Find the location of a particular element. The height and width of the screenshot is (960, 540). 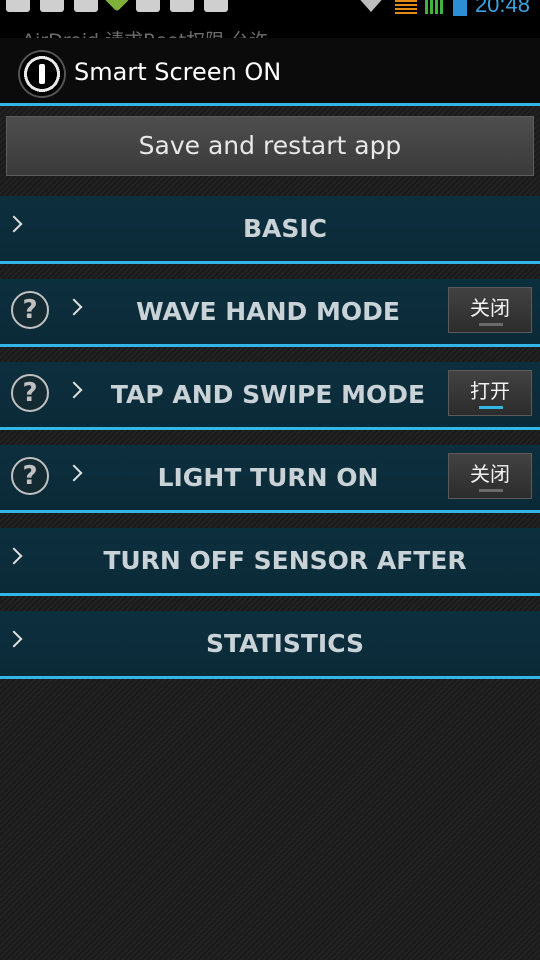

ticker-text: AirDroid 请求Root权限 允许 is located at coordinates (145, 32).